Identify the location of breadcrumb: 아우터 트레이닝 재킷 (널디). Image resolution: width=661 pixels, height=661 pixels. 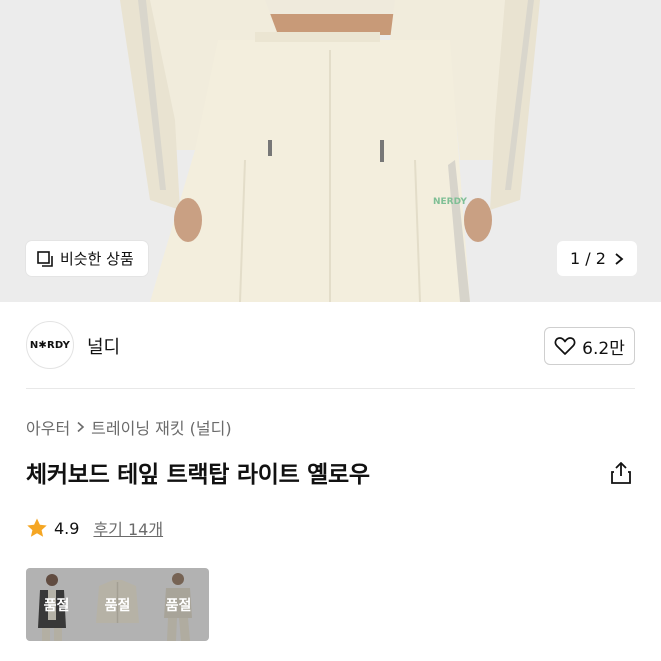
(129, 427).